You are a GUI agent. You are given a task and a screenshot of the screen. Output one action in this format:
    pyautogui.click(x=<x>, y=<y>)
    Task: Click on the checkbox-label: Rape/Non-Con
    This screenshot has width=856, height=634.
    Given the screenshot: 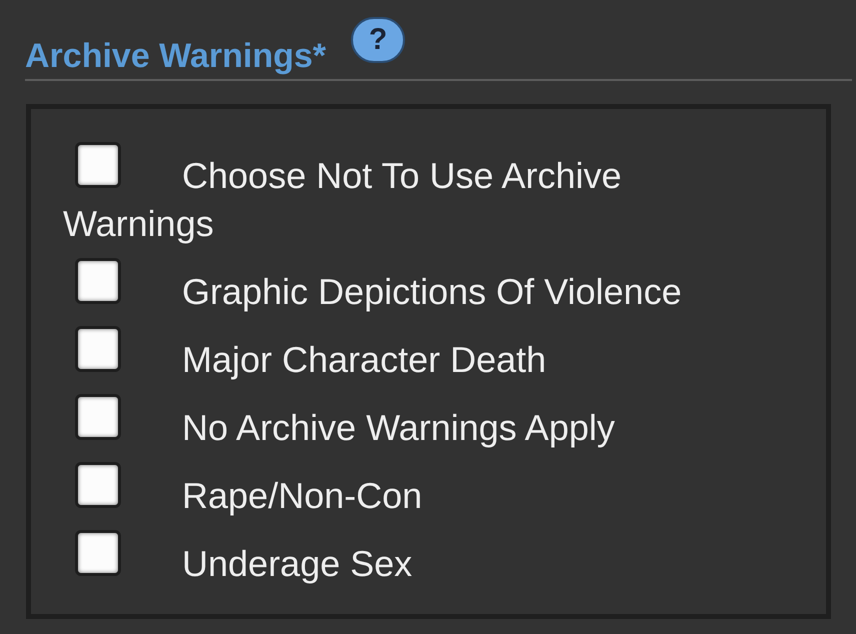 What is the action you would take?
    pyautogui.click(x=302, y=495)
    